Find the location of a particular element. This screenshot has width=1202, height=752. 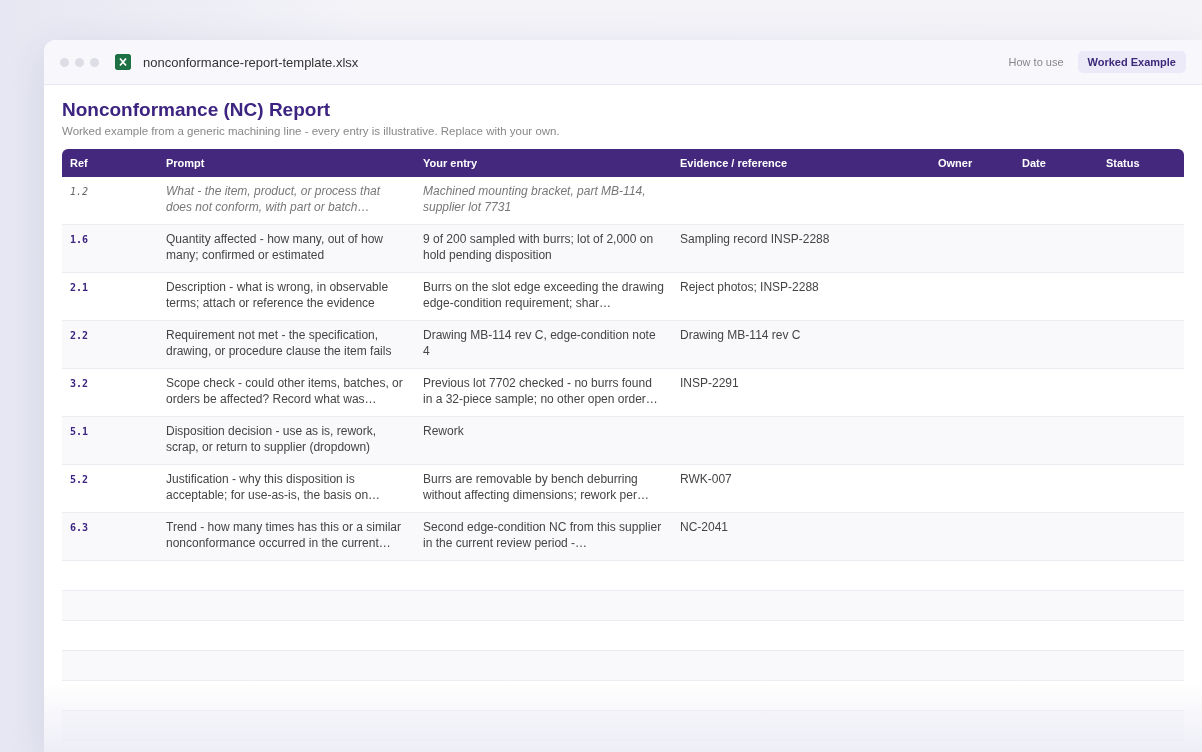

ref-code: 2.1 is located at coordinates (79, 287).